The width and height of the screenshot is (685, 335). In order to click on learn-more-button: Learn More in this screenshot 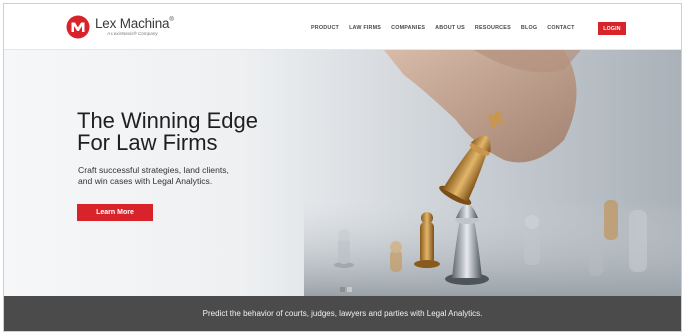, I will do `click(115, 212)`.